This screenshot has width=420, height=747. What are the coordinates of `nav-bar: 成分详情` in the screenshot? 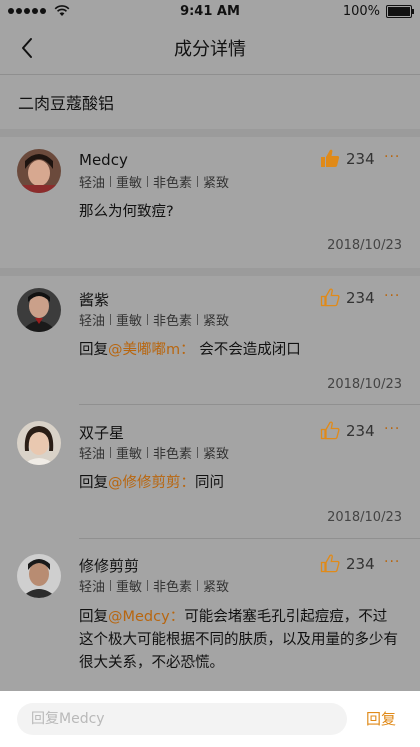 It's located at (210, 48).